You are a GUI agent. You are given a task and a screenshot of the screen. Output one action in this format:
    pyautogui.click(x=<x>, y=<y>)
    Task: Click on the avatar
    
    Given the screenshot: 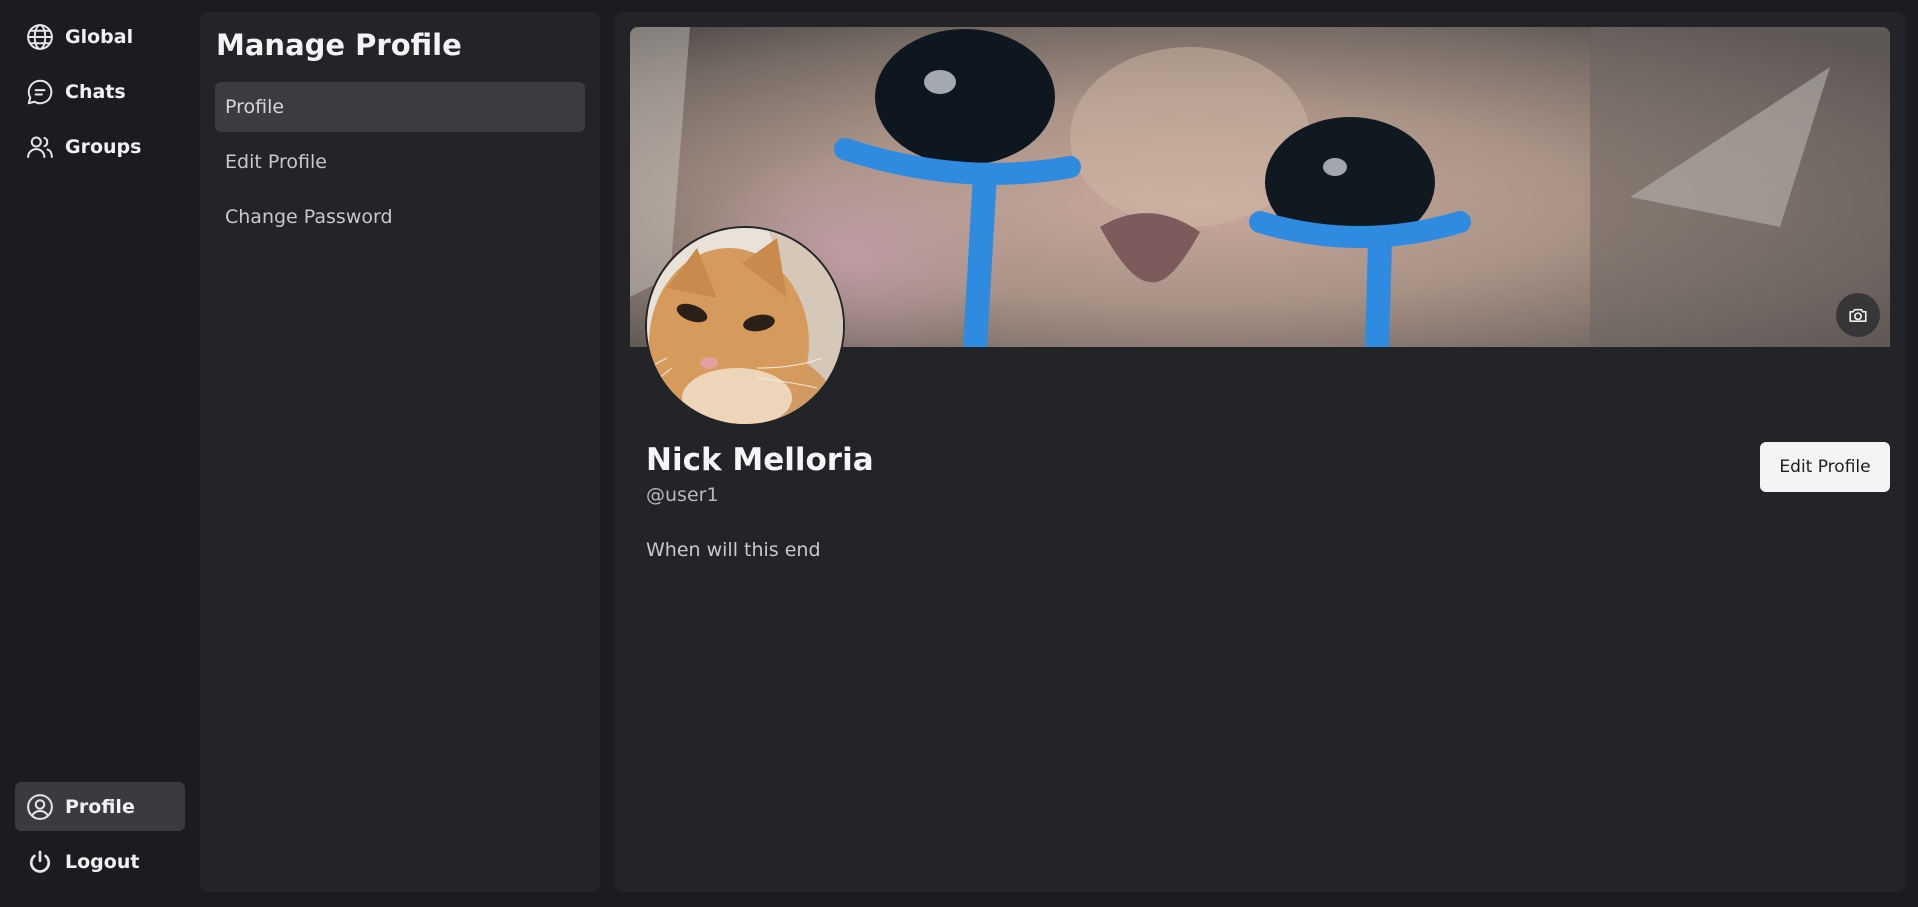 What is the action you would take?
    pyautogui.click(x=745, y=326)
    